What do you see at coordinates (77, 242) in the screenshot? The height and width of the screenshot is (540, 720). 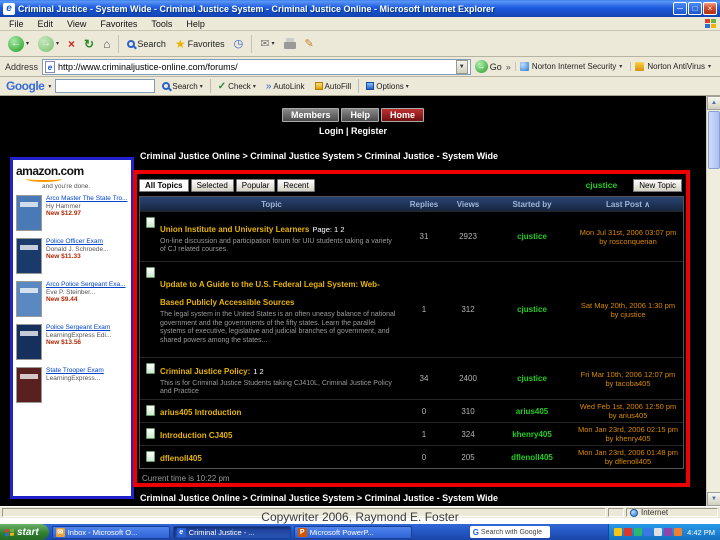 I see `book-title-link: Police Officer Exam` at bounding box center [77, 242].